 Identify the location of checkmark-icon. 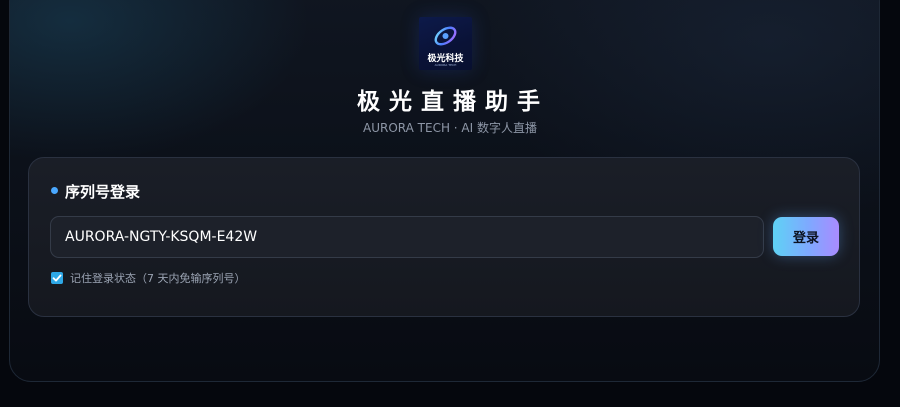
(57, 278).